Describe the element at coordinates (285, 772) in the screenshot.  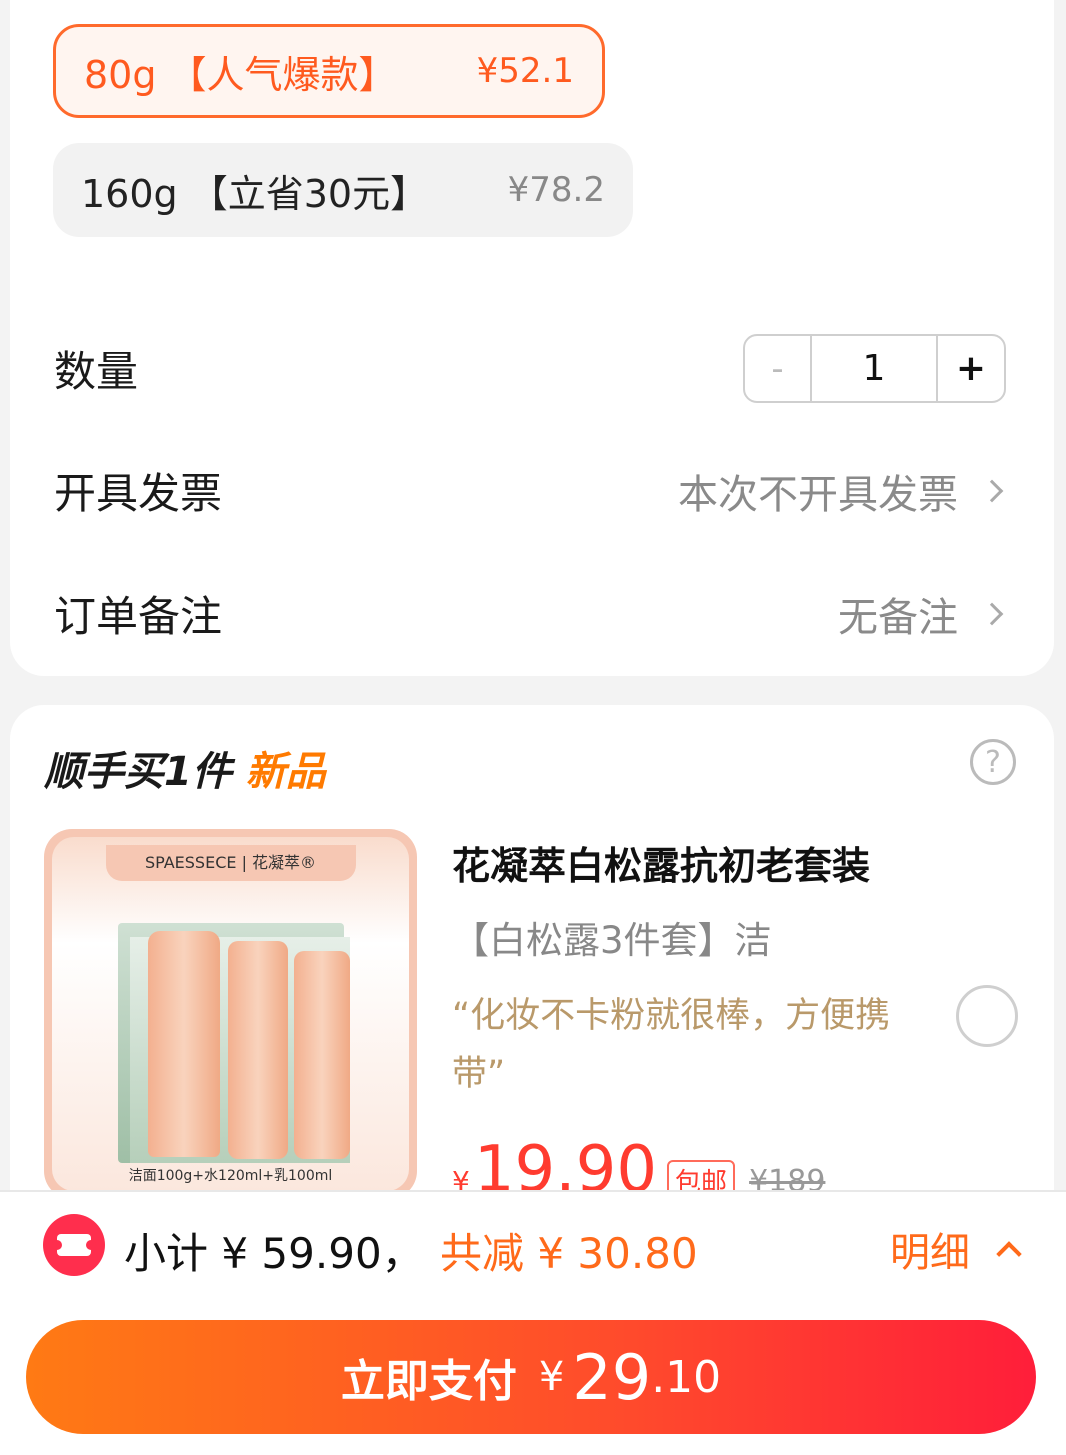
I see `addon-title-highlight: 新品` at that location.